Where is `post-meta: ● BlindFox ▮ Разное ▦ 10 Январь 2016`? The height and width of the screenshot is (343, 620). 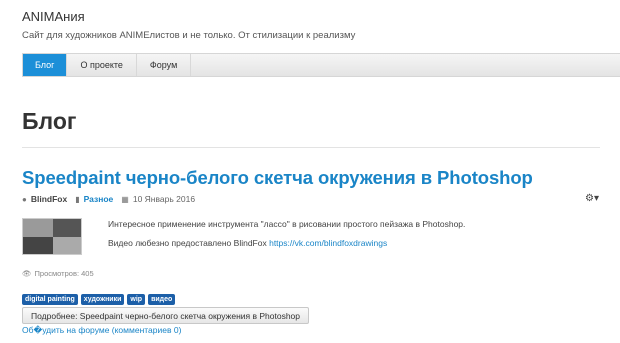 post-meta: ● BlindFox ▮ Разное ▦ 10 Январь 2016 is located at coordinates (108, 199).